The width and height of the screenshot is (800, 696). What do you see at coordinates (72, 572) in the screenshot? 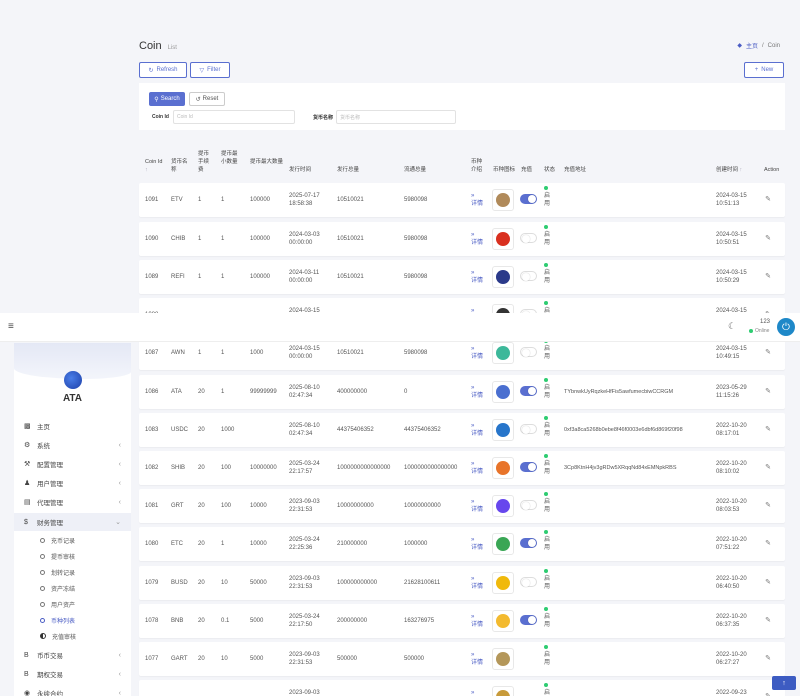
I see `sidebar-subitem-transfers: 划转记录` at bounding box center [72, 572].